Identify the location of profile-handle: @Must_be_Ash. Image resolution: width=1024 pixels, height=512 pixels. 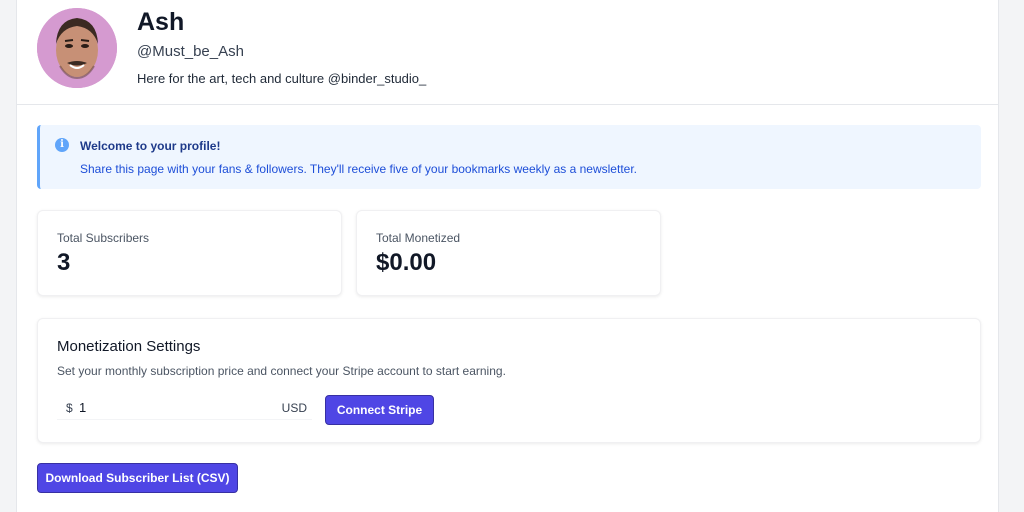
(190, 51).